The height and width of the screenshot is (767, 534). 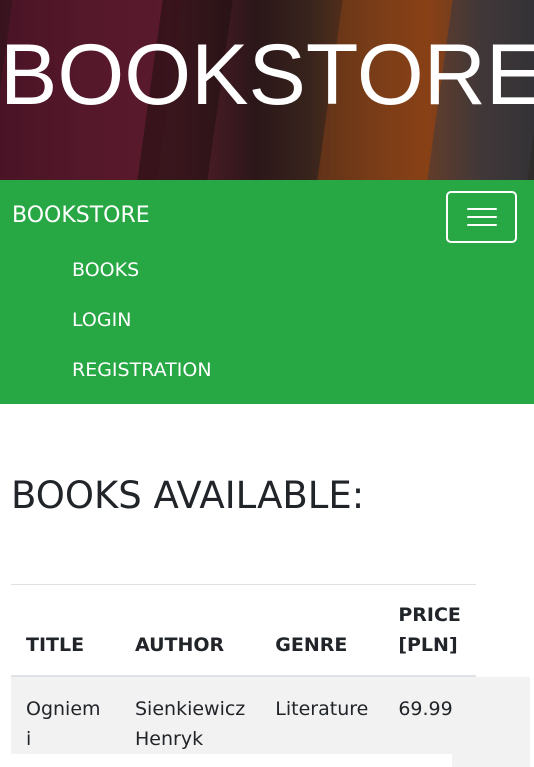 I want to click on hamburger-menu-icon, so click(x=482, y=217).